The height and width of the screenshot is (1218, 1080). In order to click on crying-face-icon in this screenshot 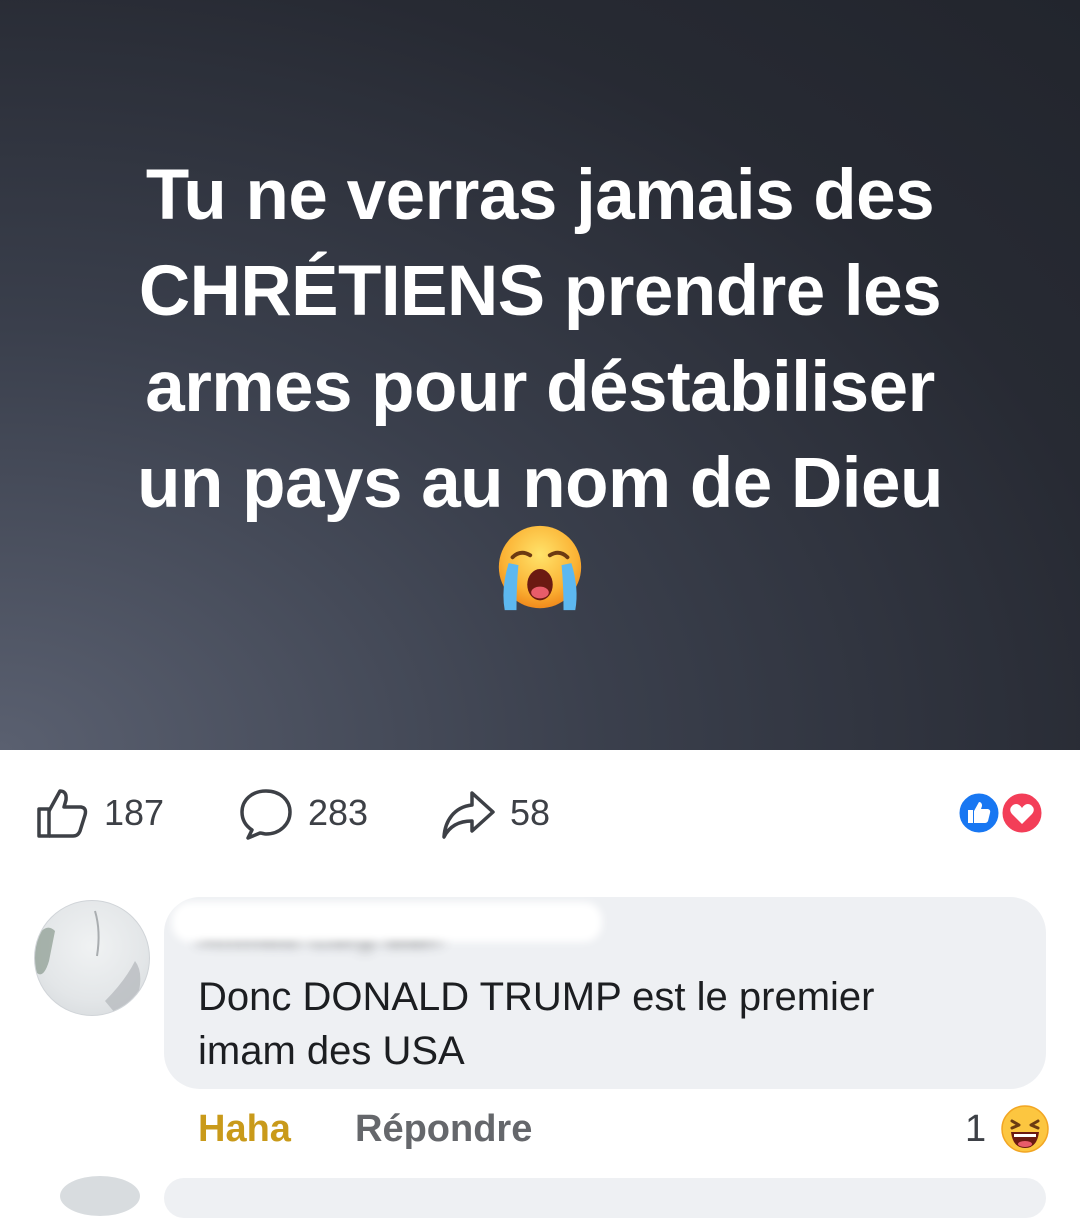, I will do `click(540, 568)`.